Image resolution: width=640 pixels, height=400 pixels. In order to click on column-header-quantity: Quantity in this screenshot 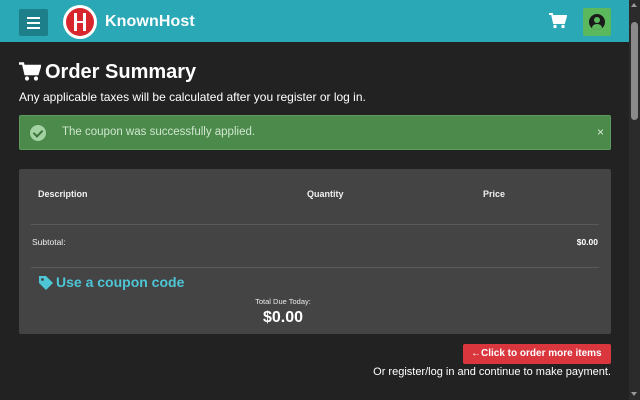, I will do `click(325, 194)`.